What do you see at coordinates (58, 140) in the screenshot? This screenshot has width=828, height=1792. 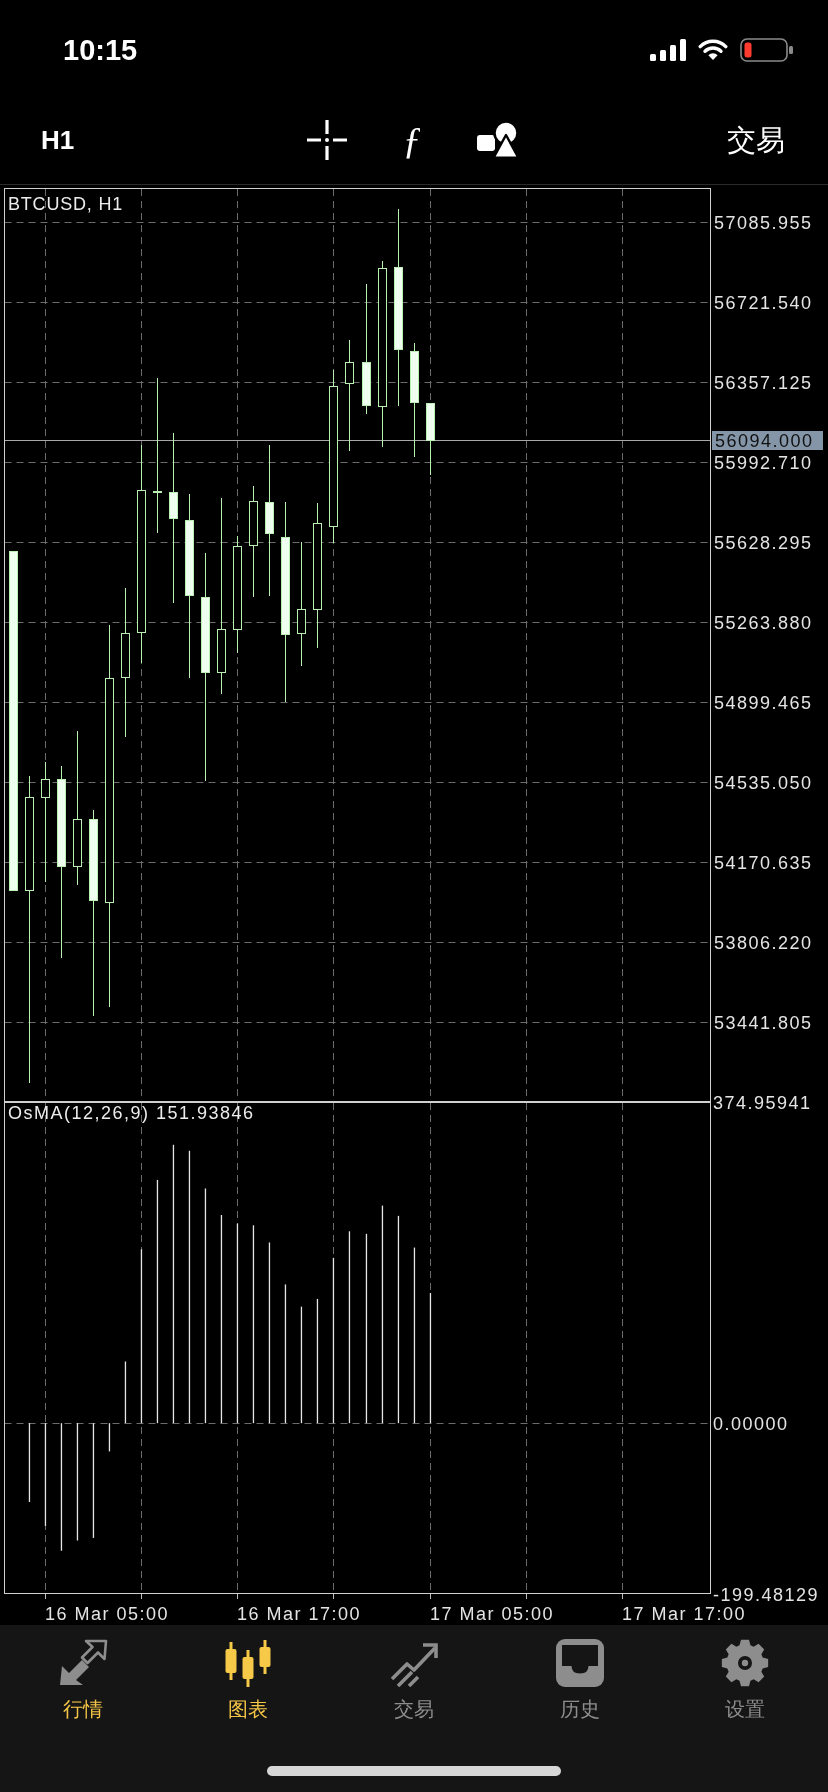 I see `timeframe-button: H1` at bounding box center [58, 140].